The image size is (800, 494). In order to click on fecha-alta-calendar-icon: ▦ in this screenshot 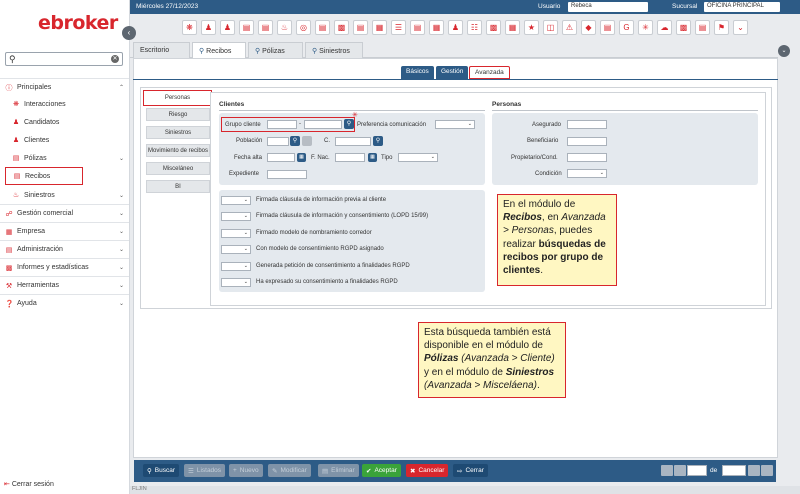, I will do `click(301, 157)`.